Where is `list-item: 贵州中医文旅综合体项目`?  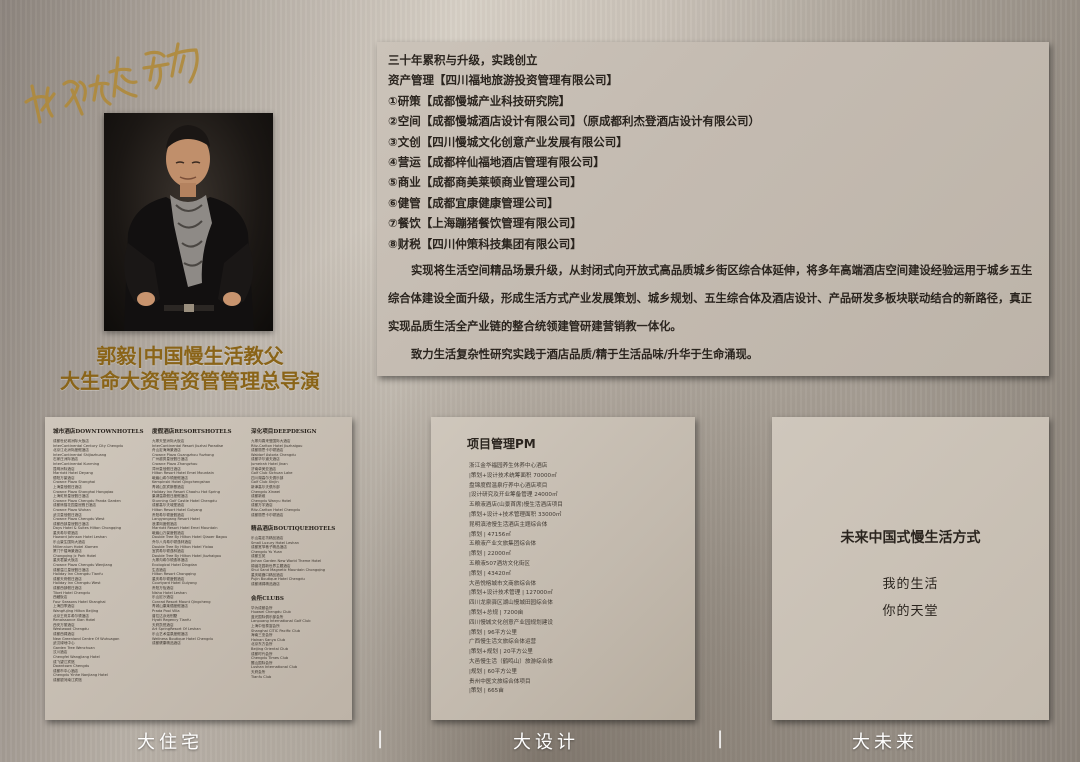 list-item: 贵州中医文旅综合体项目 is located at coordinates (500, 681).